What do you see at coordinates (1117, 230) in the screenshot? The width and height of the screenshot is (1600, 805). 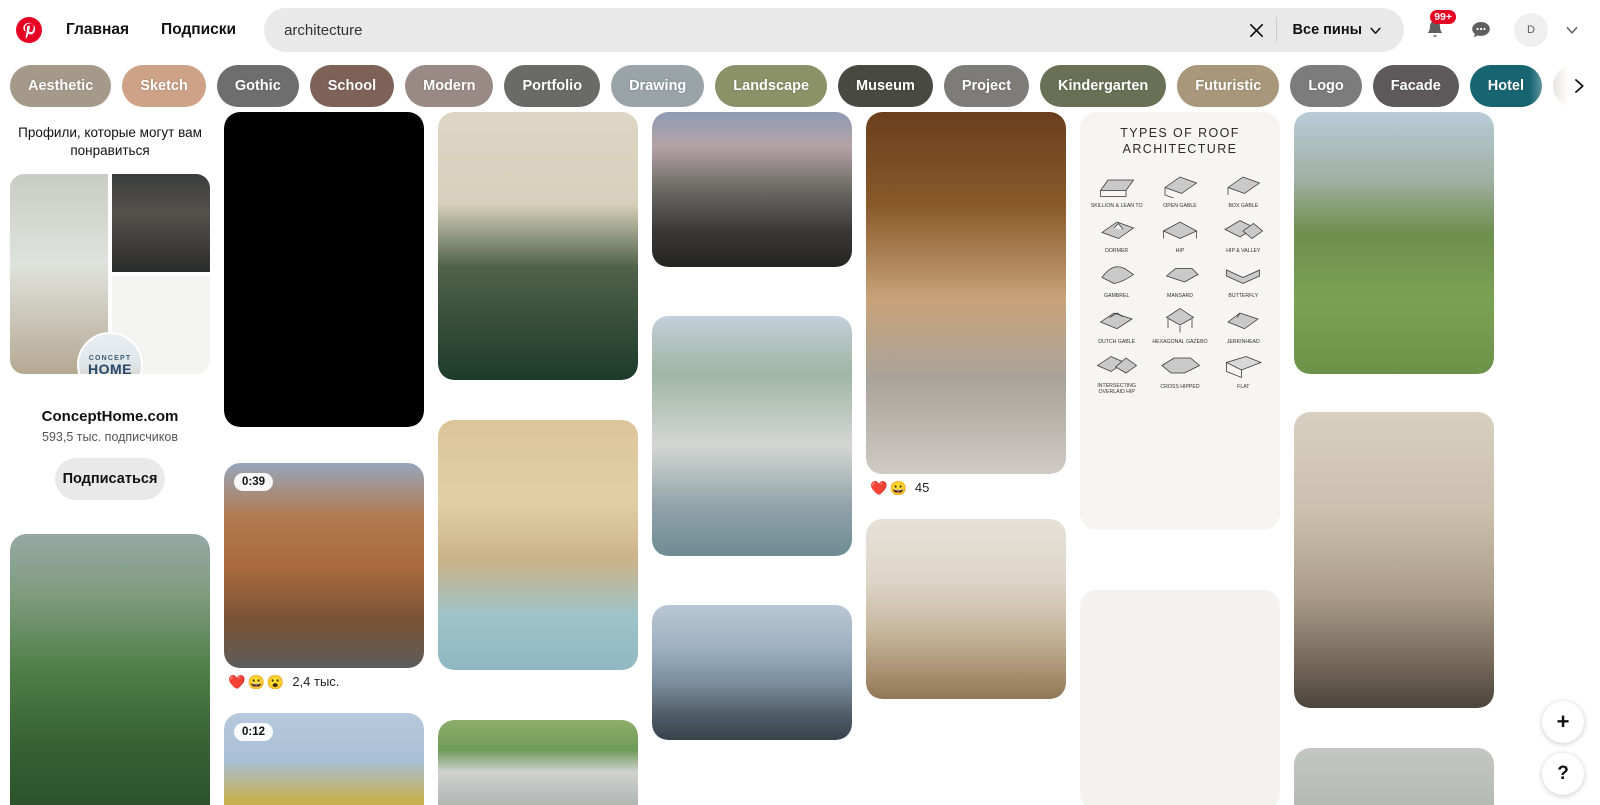 I see `roof-dormer-icon` at bounding box center [1117, 230].